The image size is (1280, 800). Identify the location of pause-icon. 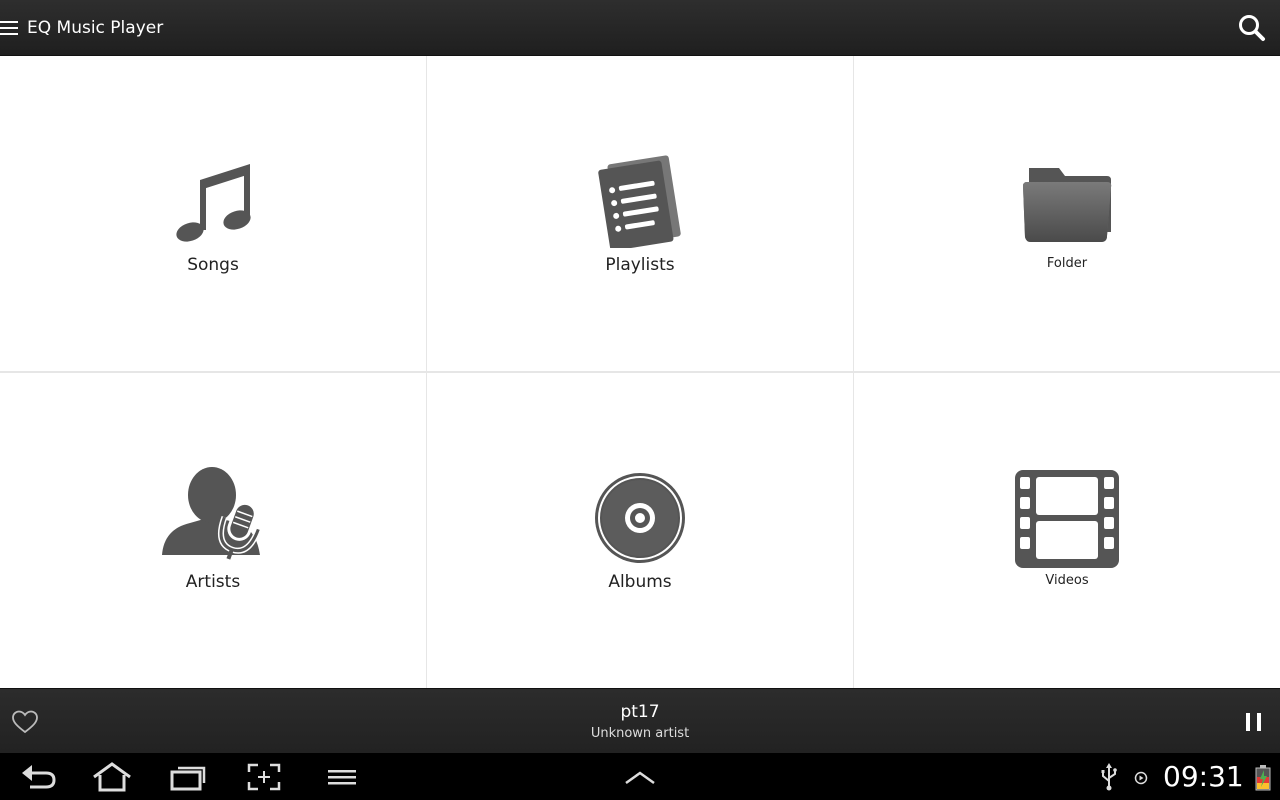
(1253, 722).